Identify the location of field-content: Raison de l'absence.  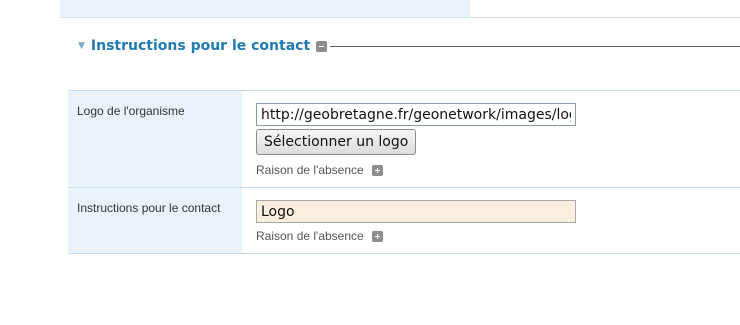
(491, 220).